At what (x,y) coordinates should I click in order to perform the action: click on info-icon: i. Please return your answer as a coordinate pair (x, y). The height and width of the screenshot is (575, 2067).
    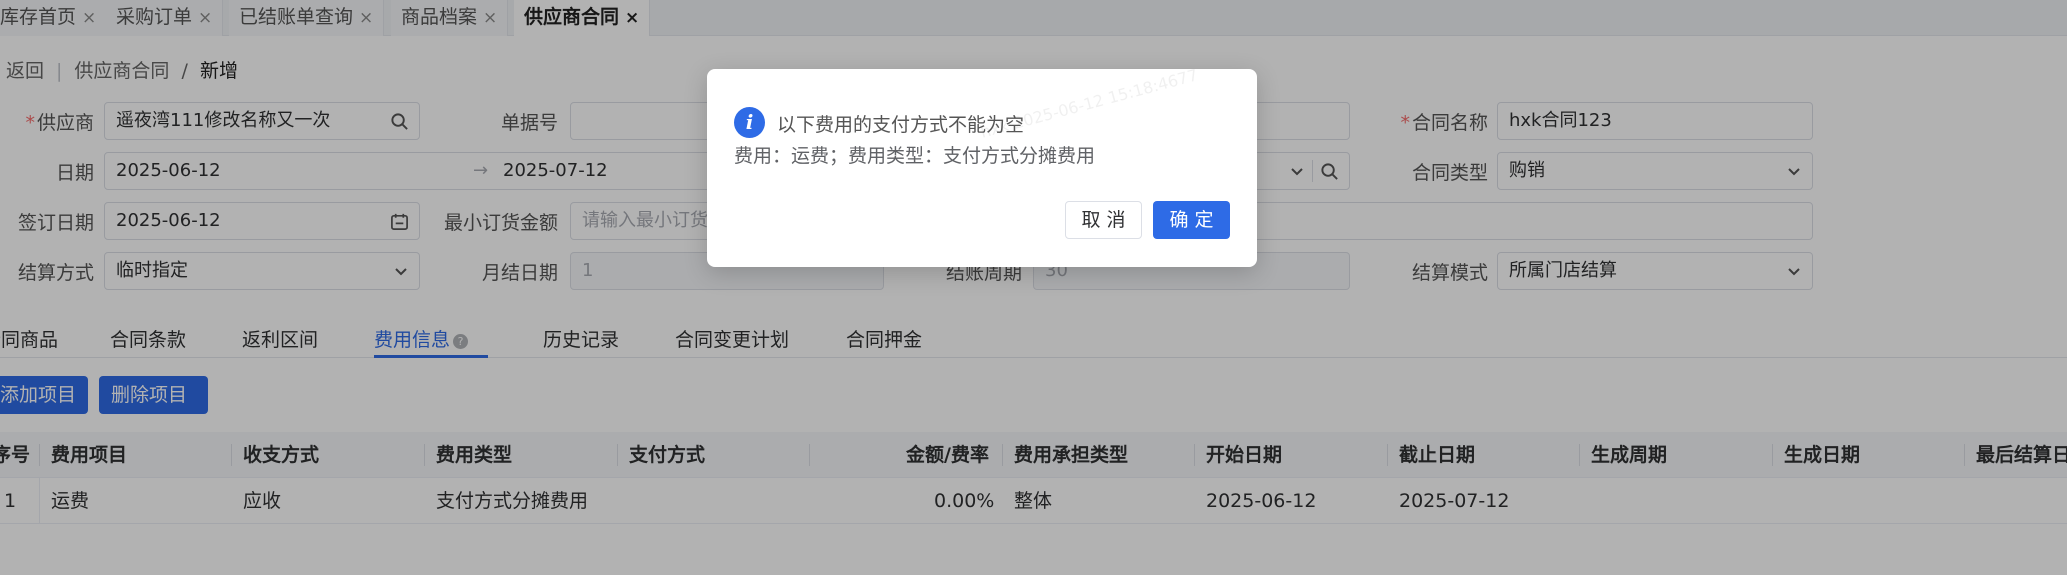
    Looking at the image, I should click on (749, 122).